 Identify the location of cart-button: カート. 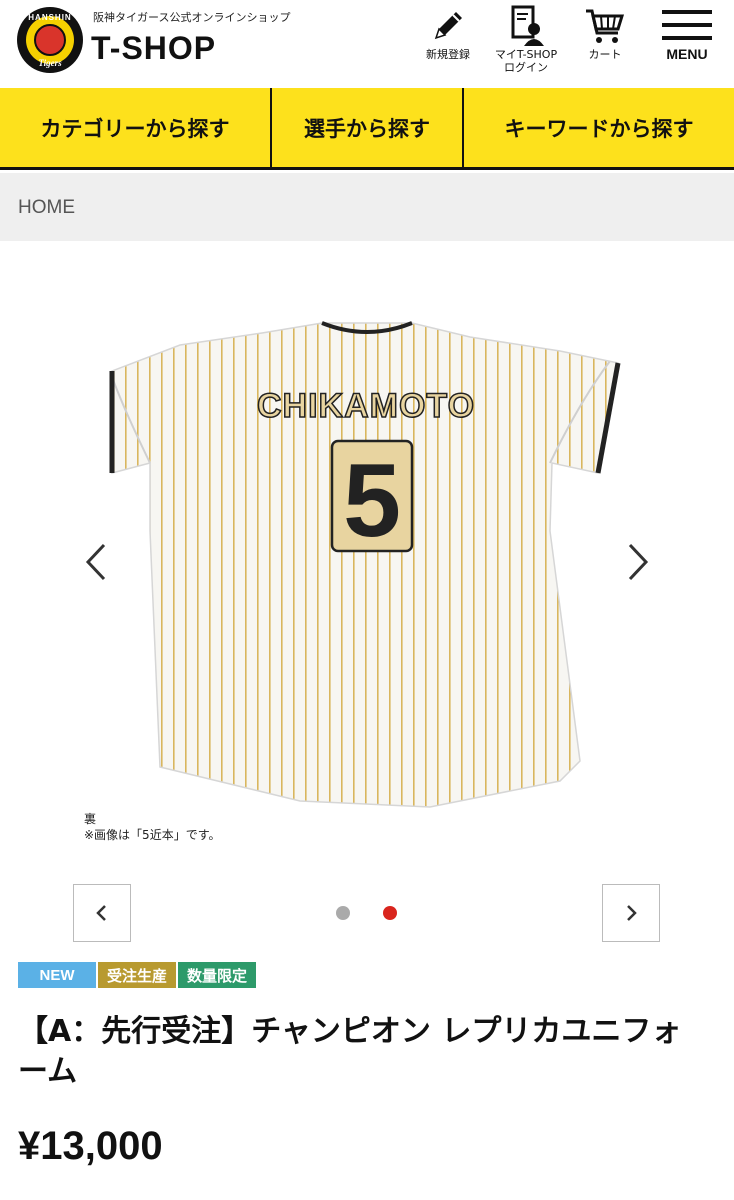
(605, 44).